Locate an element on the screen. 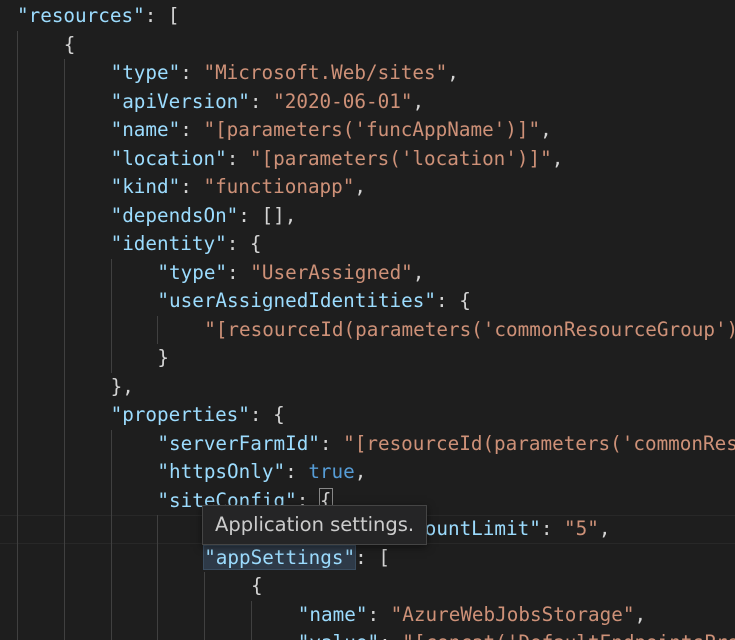  json-punctuation: : [], is located at coordinates (267, 215).